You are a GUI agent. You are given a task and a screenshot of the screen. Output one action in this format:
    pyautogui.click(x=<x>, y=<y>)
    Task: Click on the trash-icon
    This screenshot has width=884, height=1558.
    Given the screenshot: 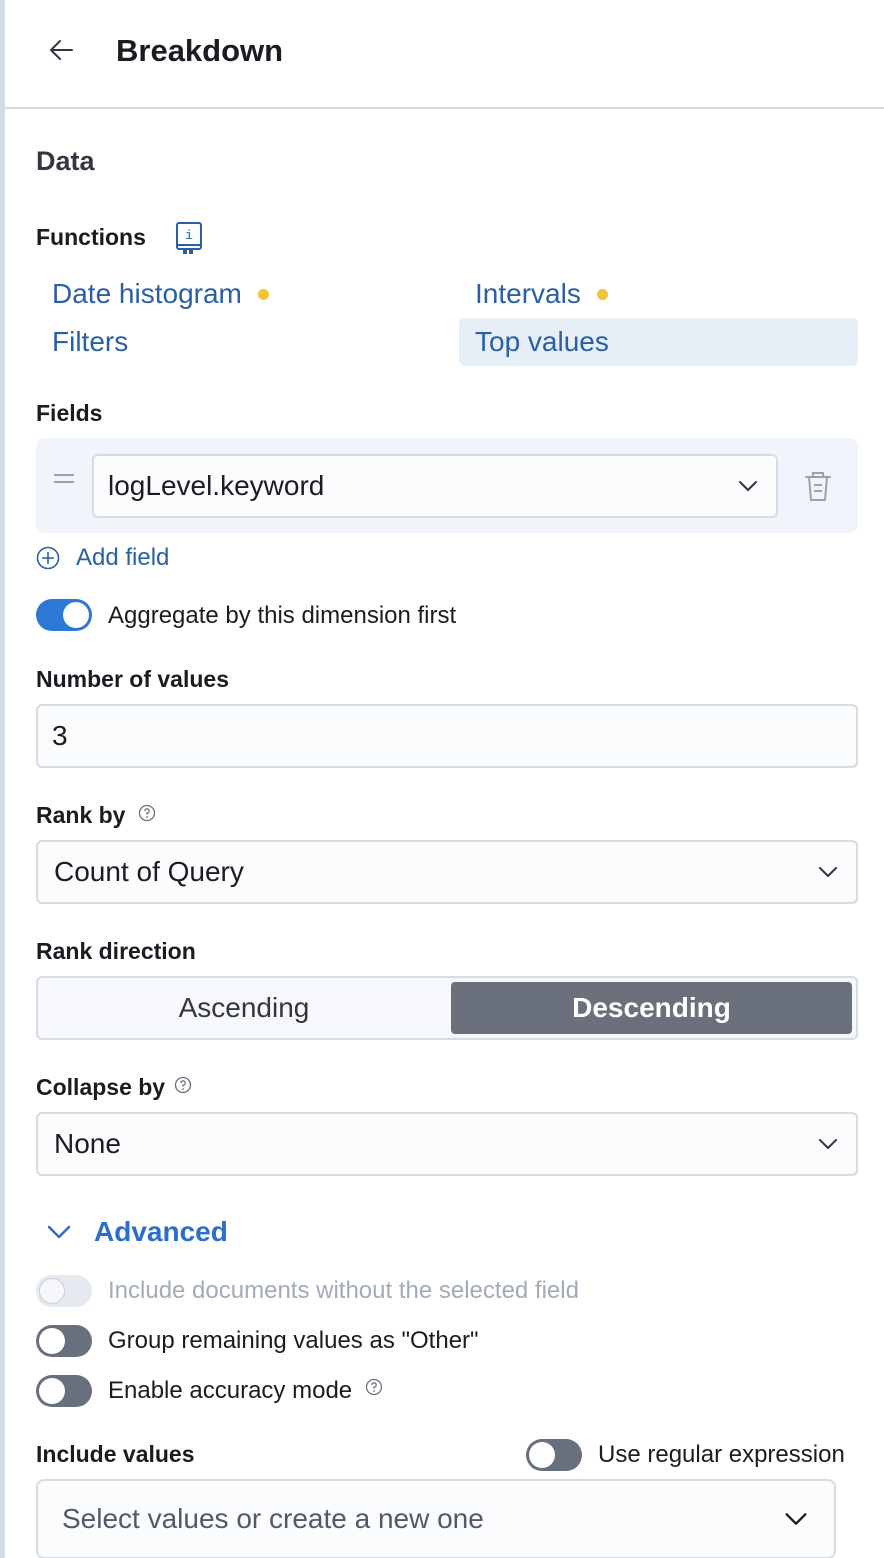 What is the action you would take?
    pyautogui.click(x=818, y=486)
    